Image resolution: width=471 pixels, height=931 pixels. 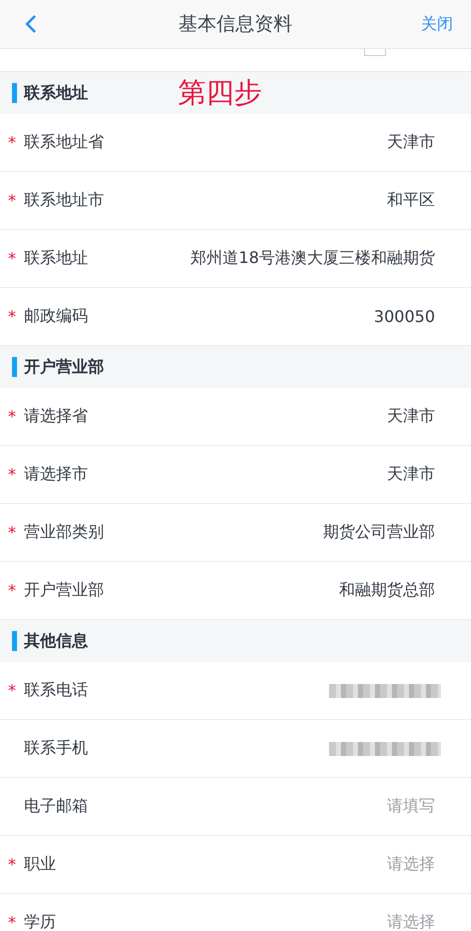 I want to click on back-icon, so click(x=31, y=24).